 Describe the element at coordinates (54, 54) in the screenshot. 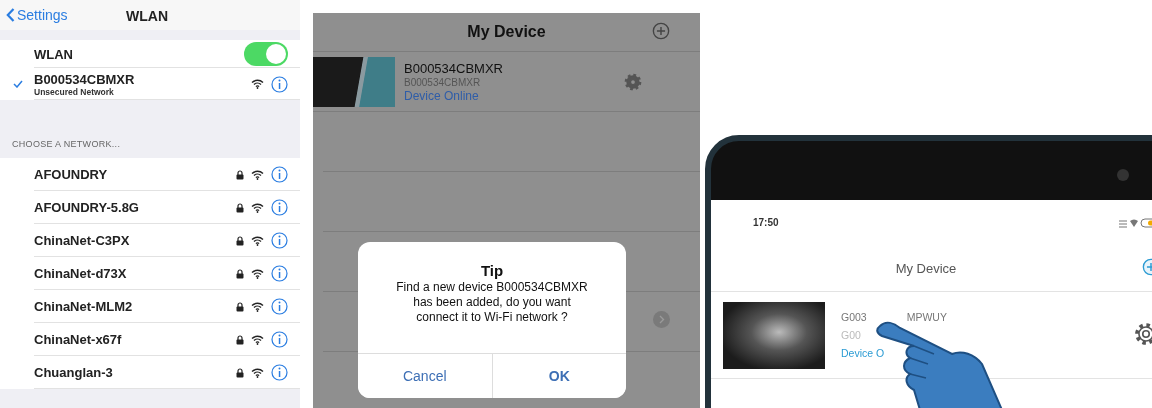

I see `wlan-label: WLAN` at that location.